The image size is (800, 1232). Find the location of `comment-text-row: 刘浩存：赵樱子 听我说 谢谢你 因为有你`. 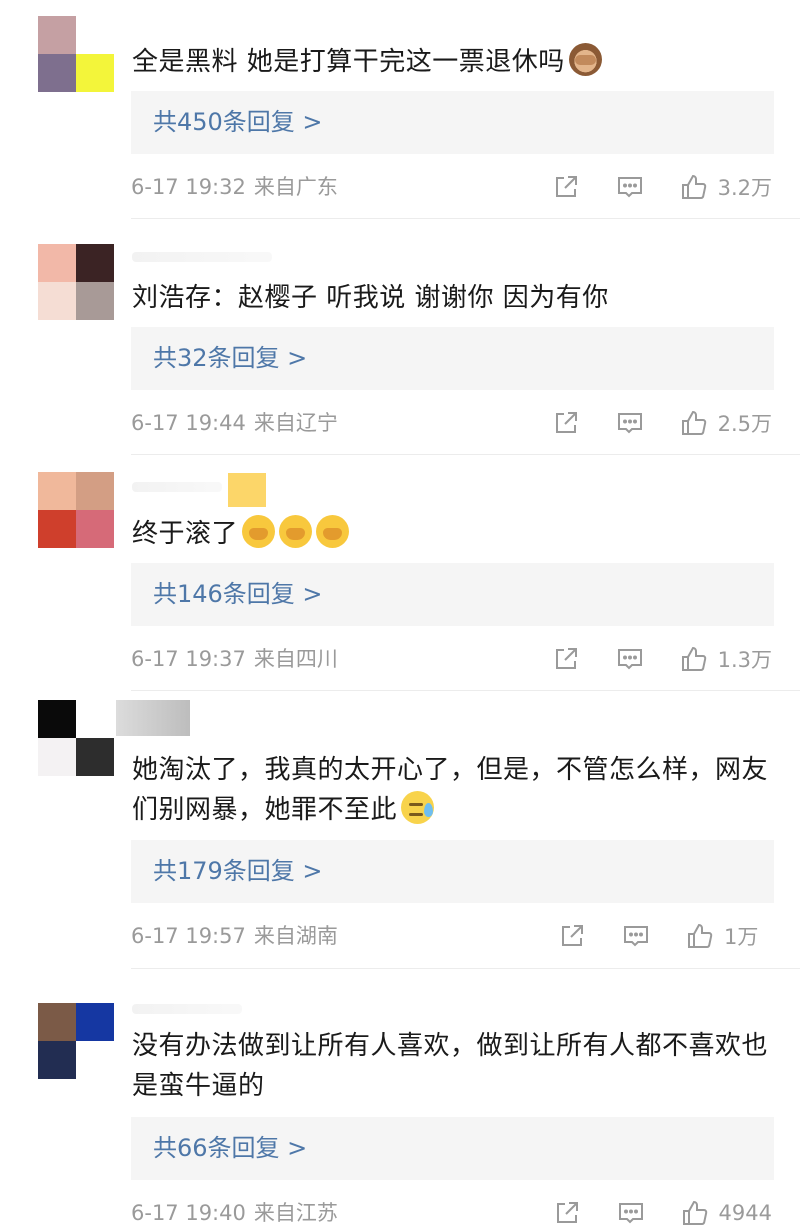

comment-text-row: 刘浩存：赵樱子 听我说 谢谢你 因为有你 is located at coordinates (452, 298).